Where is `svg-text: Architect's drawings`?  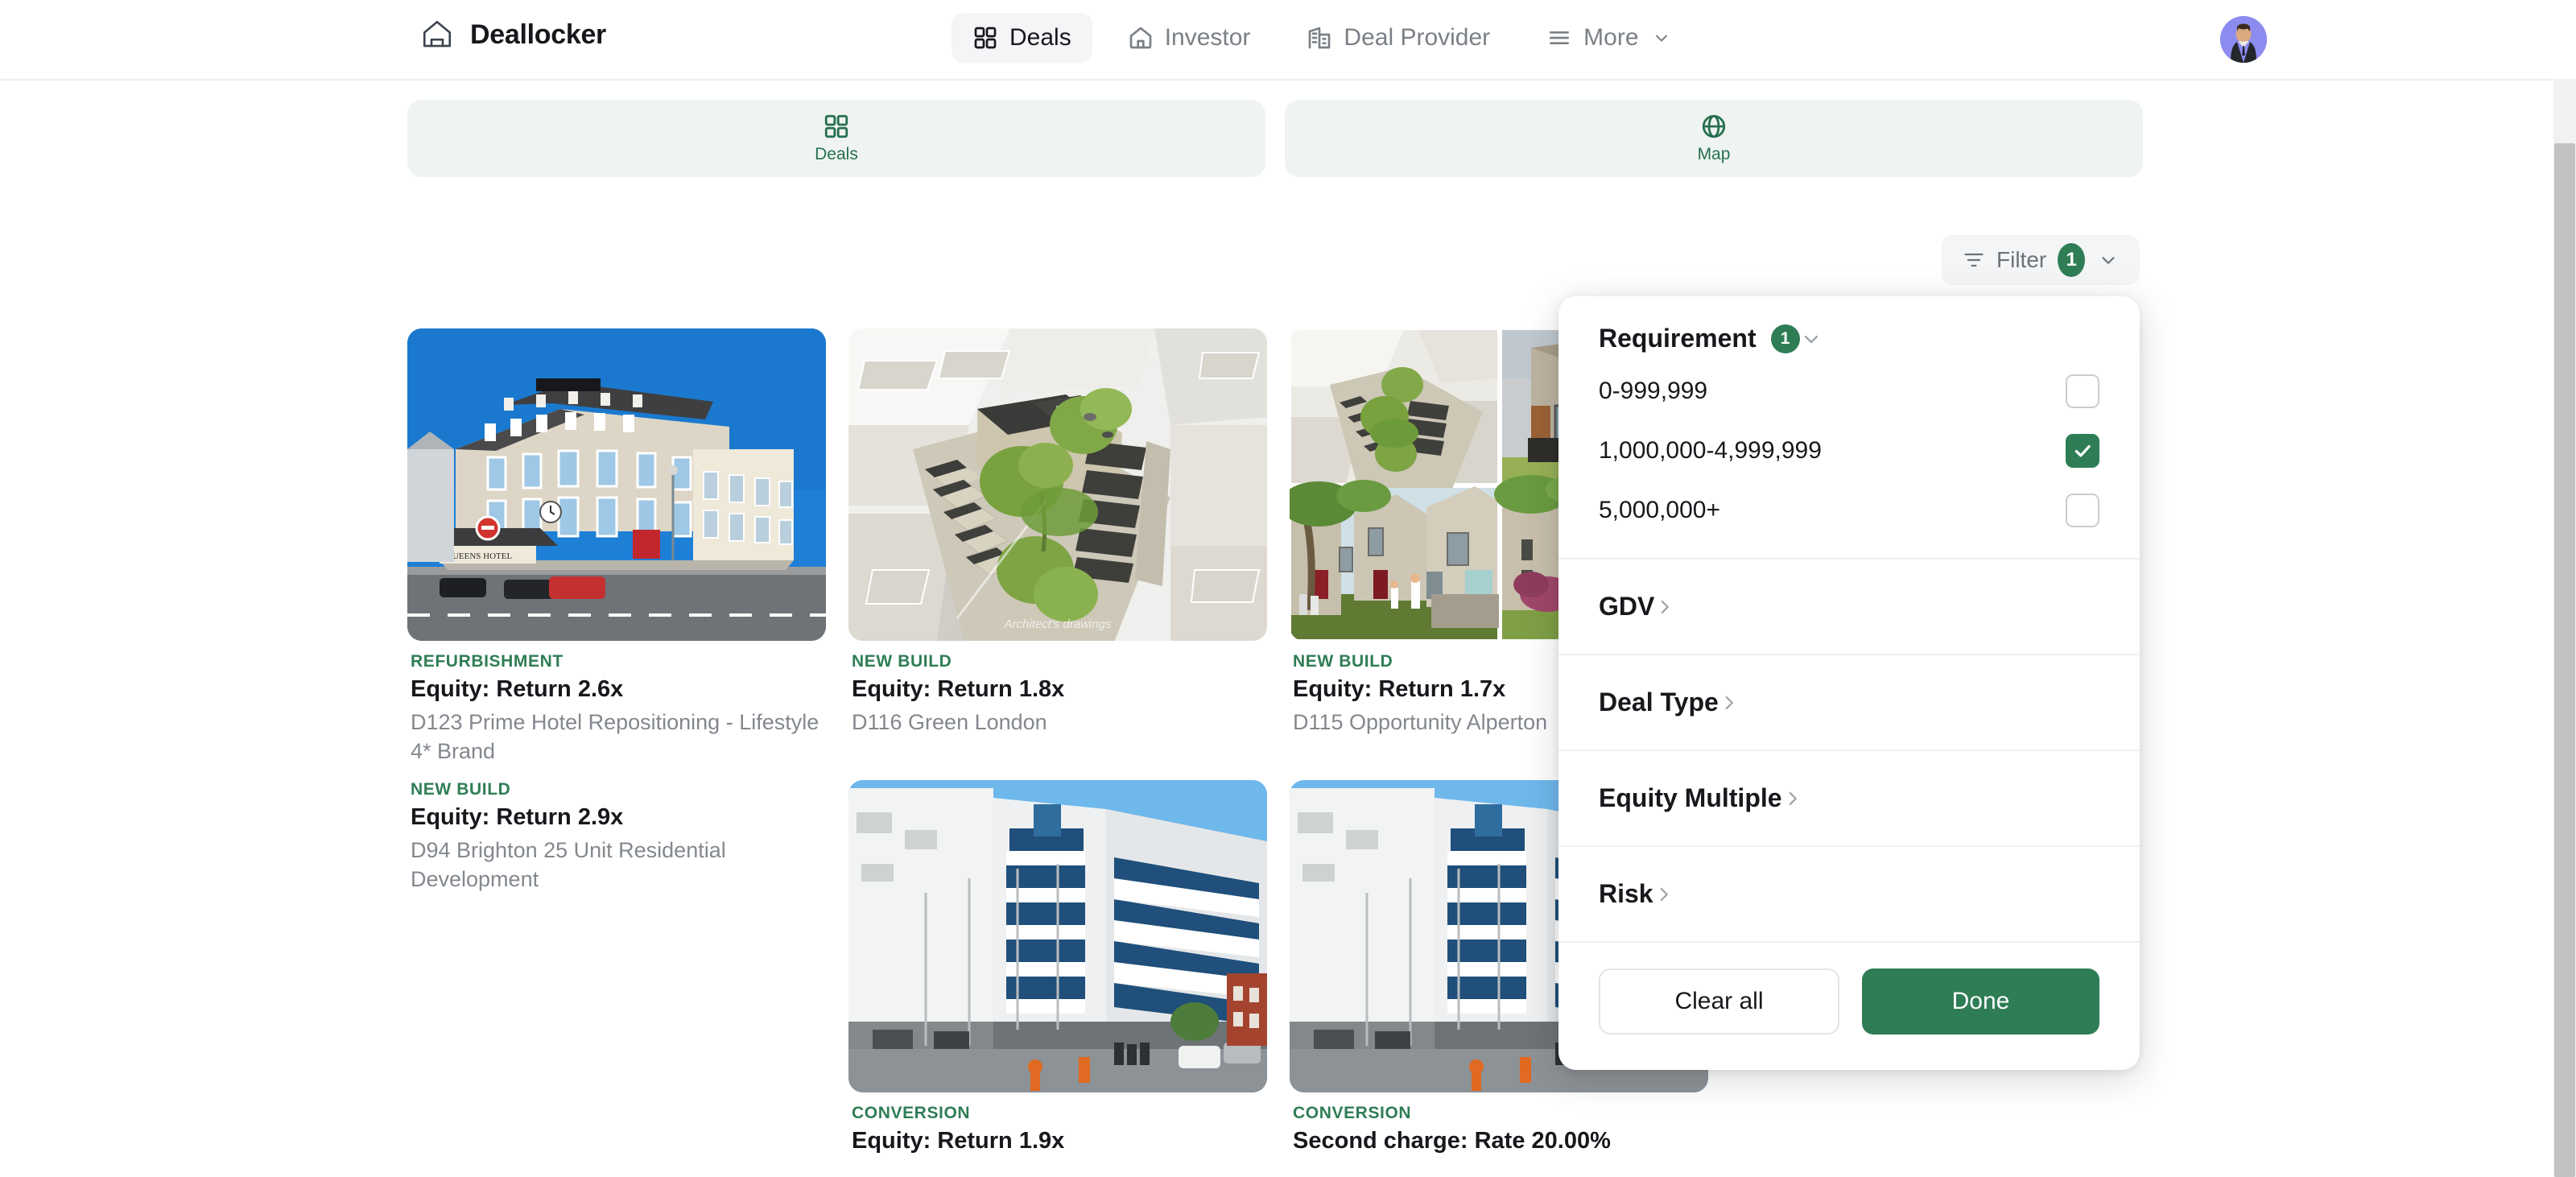
svg-text: Architect's drawings is located at coordinates (1058, 624).